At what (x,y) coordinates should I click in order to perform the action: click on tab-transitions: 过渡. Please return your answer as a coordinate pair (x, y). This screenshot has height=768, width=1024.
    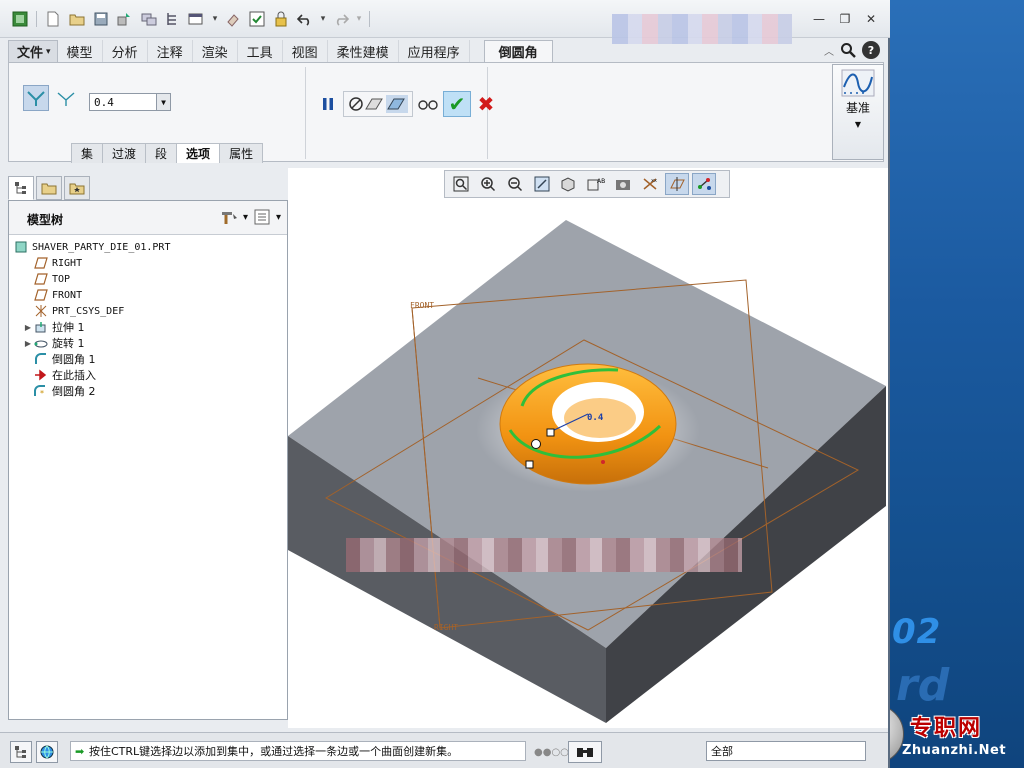
    Looking at the image, I should click on (124, 153).